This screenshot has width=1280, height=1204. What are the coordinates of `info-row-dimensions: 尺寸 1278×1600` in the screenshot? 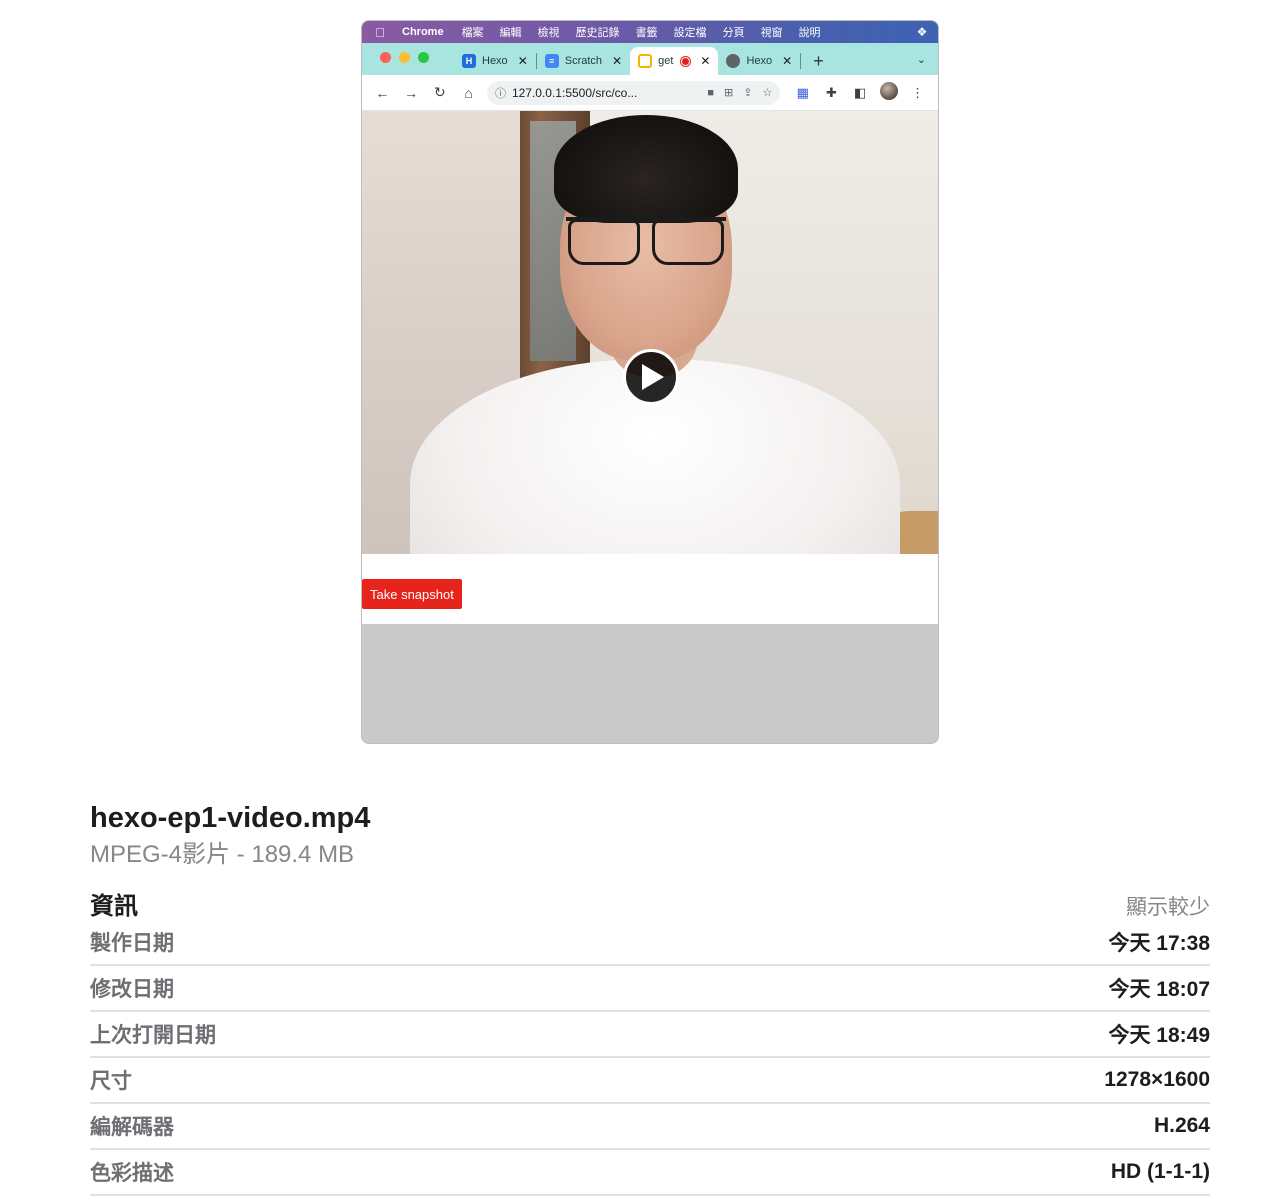 It's located at (650, 1081).